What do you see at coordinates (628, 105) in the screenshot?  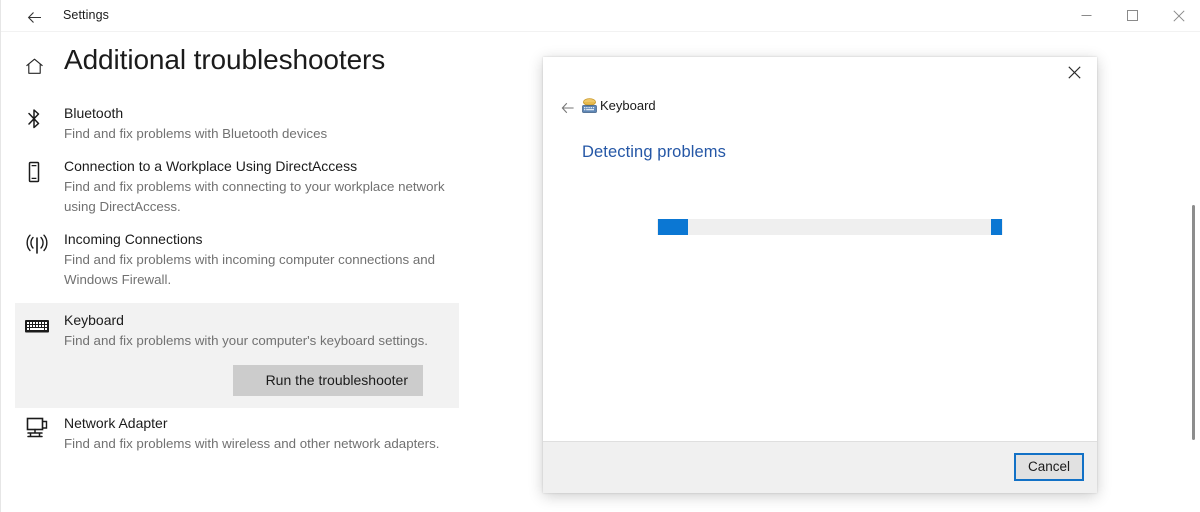 I see `dialog-breadcrumb-label: Keyboard` at bounding box center [628, 105].